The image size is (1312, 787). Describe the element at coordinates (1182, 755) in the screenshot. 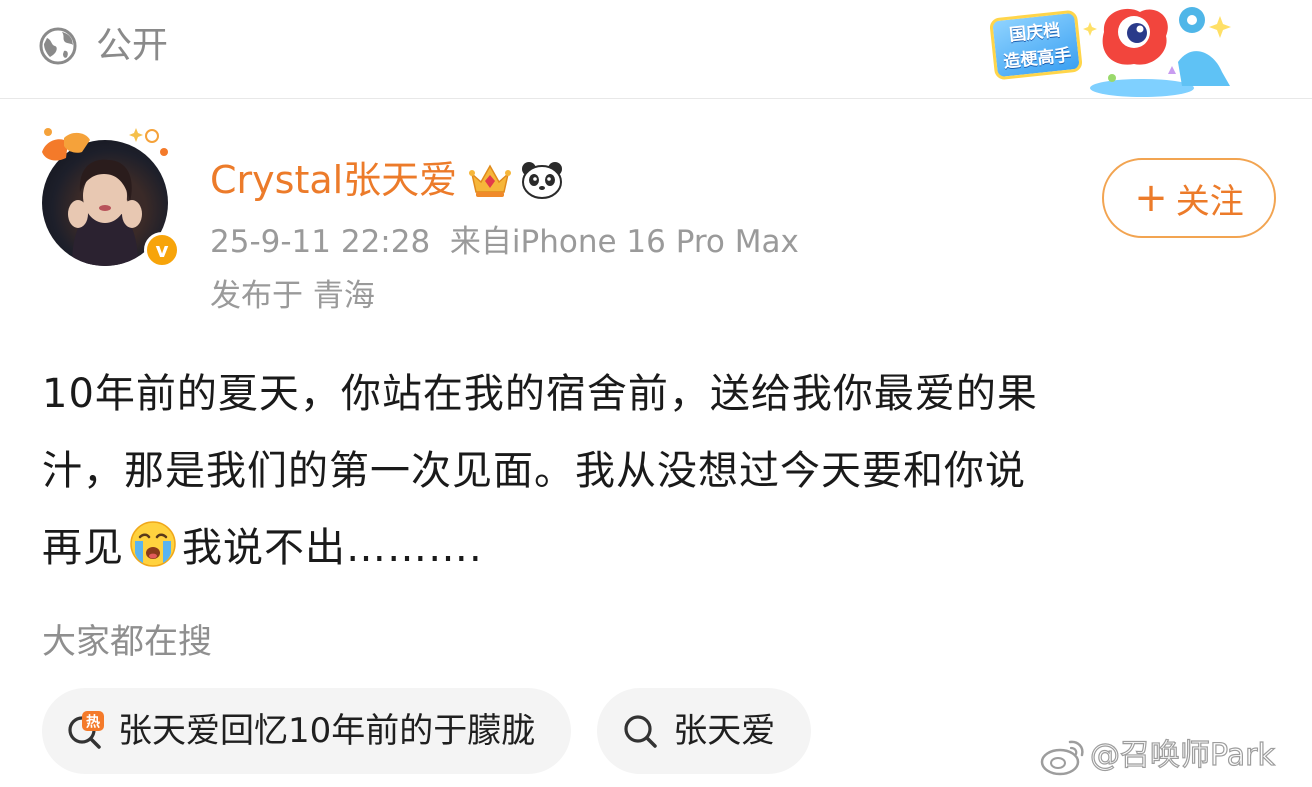

I see `watermark-text: @召唤师Park` at that location.